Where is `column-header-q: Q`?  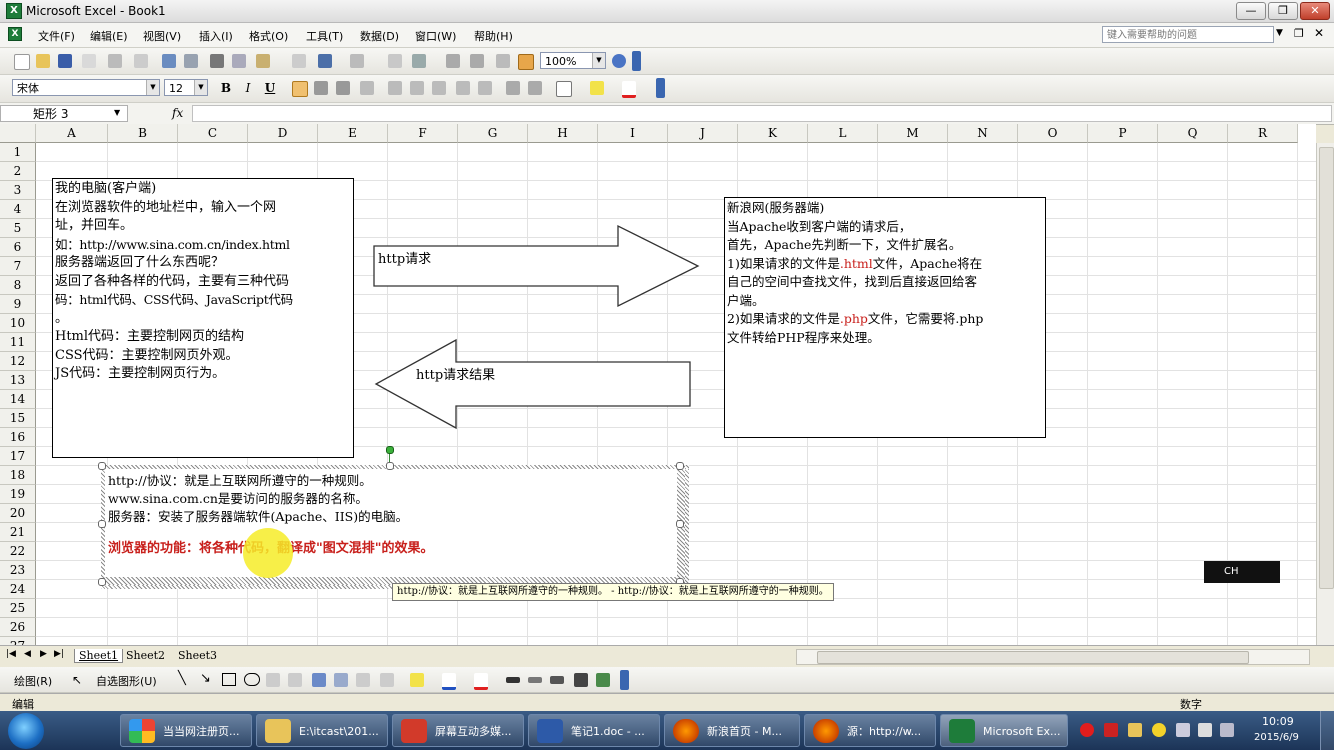
column-header-q: Q is located at coordinates (1193, 133).